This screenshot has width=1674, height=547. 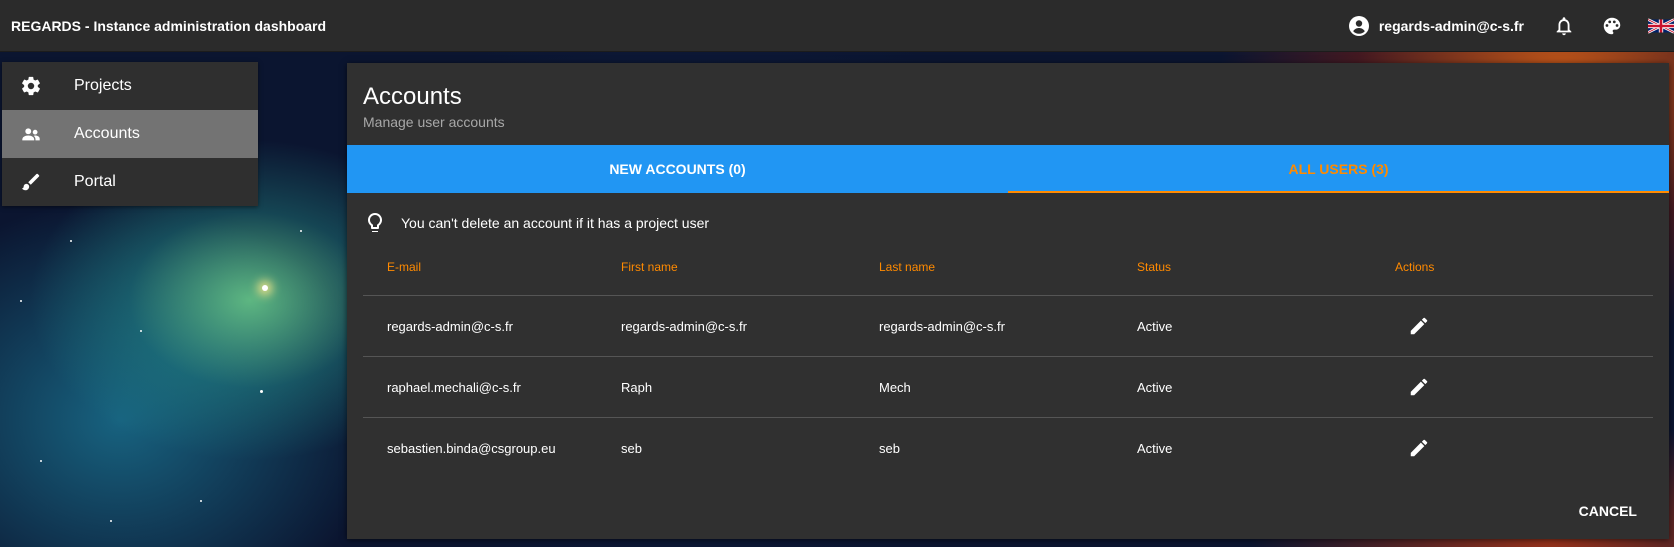 What do you see at coordinates (31, 86) in the screenshot?
I see `gear-icon` at bounding box center [31, 86].